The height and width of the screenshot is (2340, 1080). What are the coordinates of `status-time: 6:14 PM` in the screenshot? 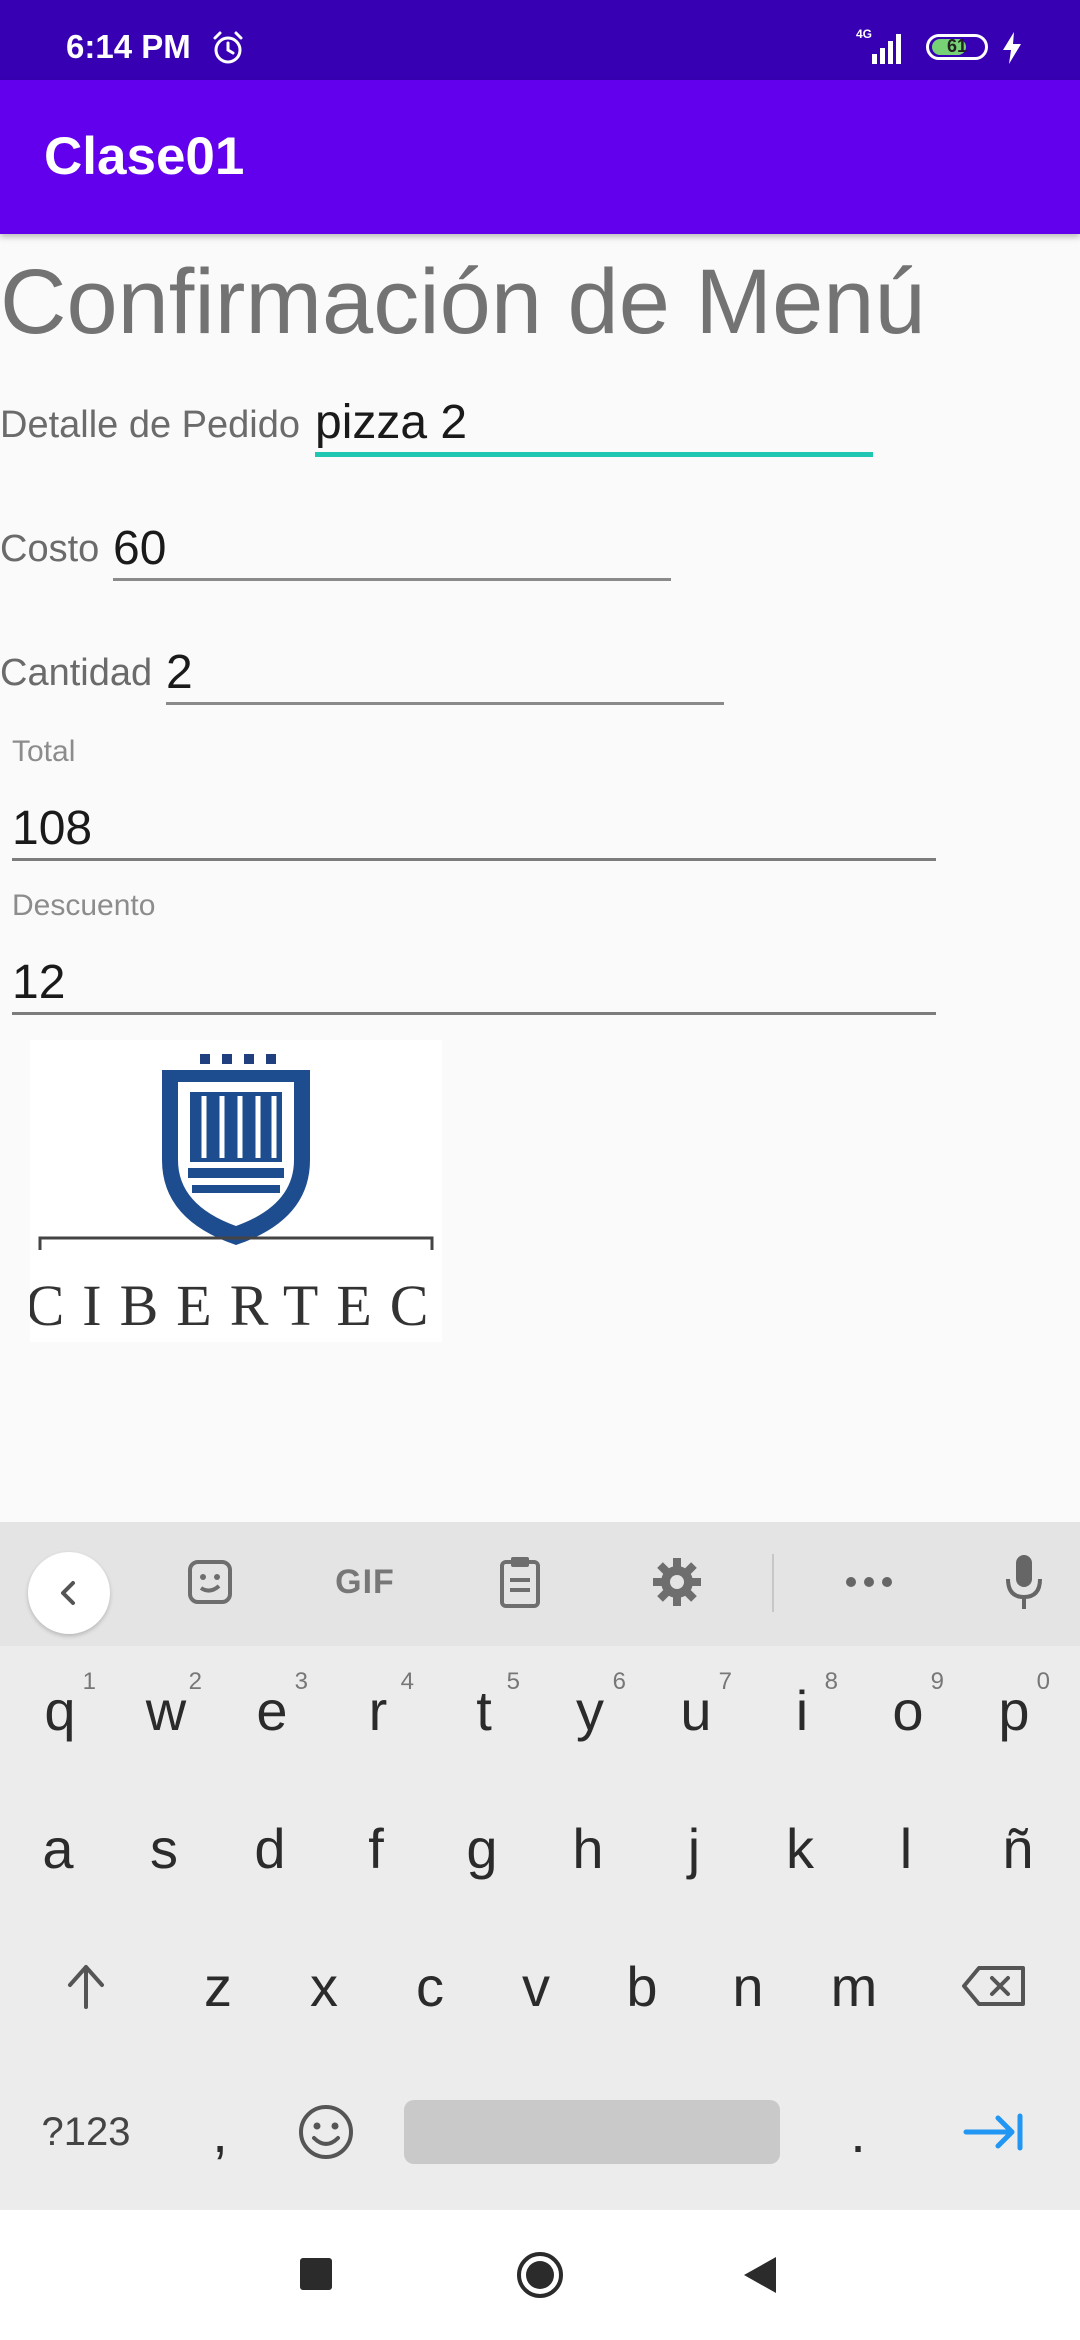 It's located at (128, 46).